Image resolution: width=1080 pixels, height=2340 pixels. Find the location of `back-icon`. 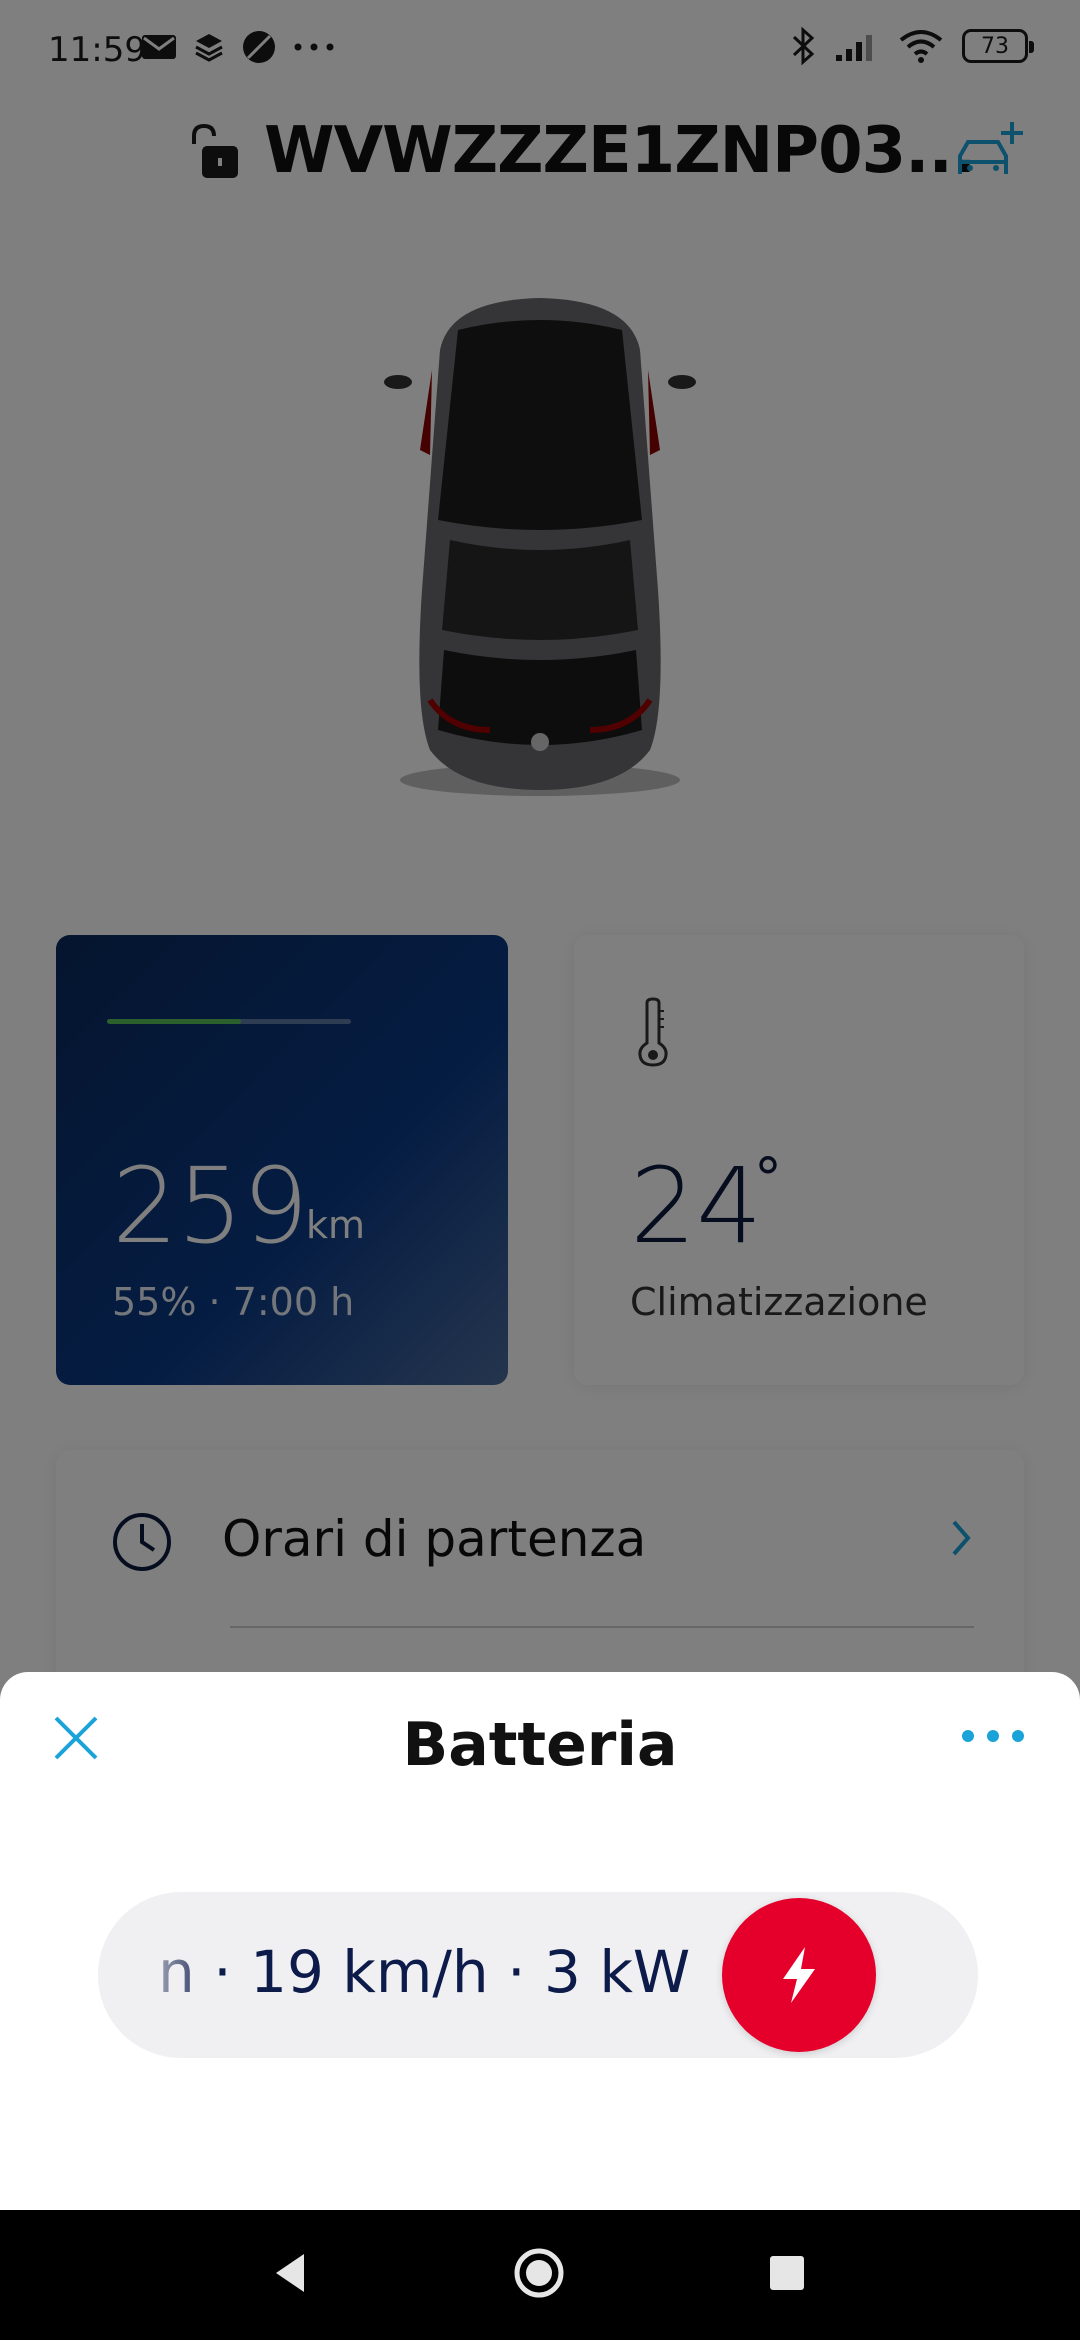

back-icon is located at coordinates (290, 2273).